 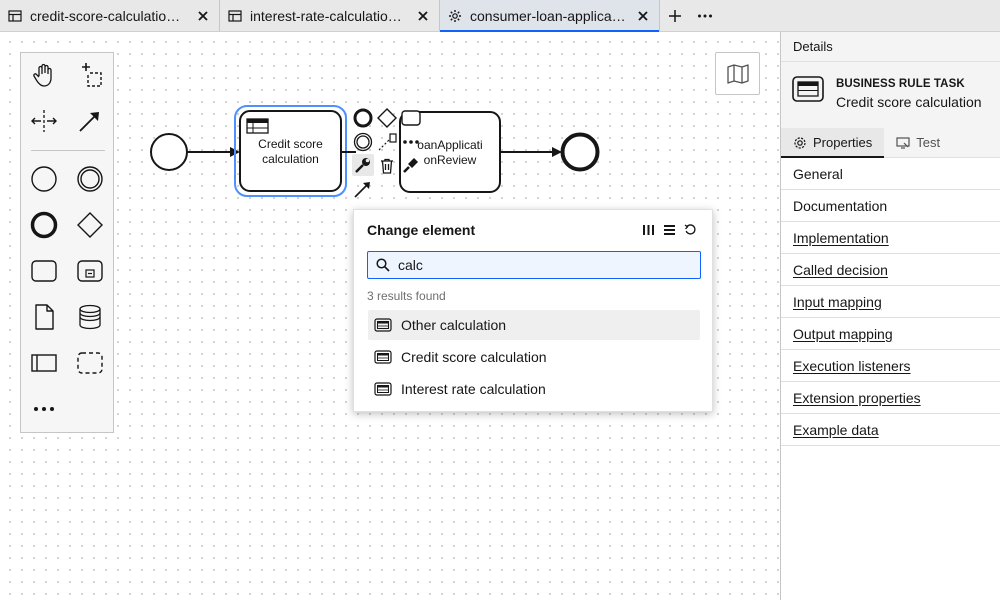 What do you see at coordinates (44, 409) in the screenshot?
I see `more-tools-icon` at bounding box center [44, 409].